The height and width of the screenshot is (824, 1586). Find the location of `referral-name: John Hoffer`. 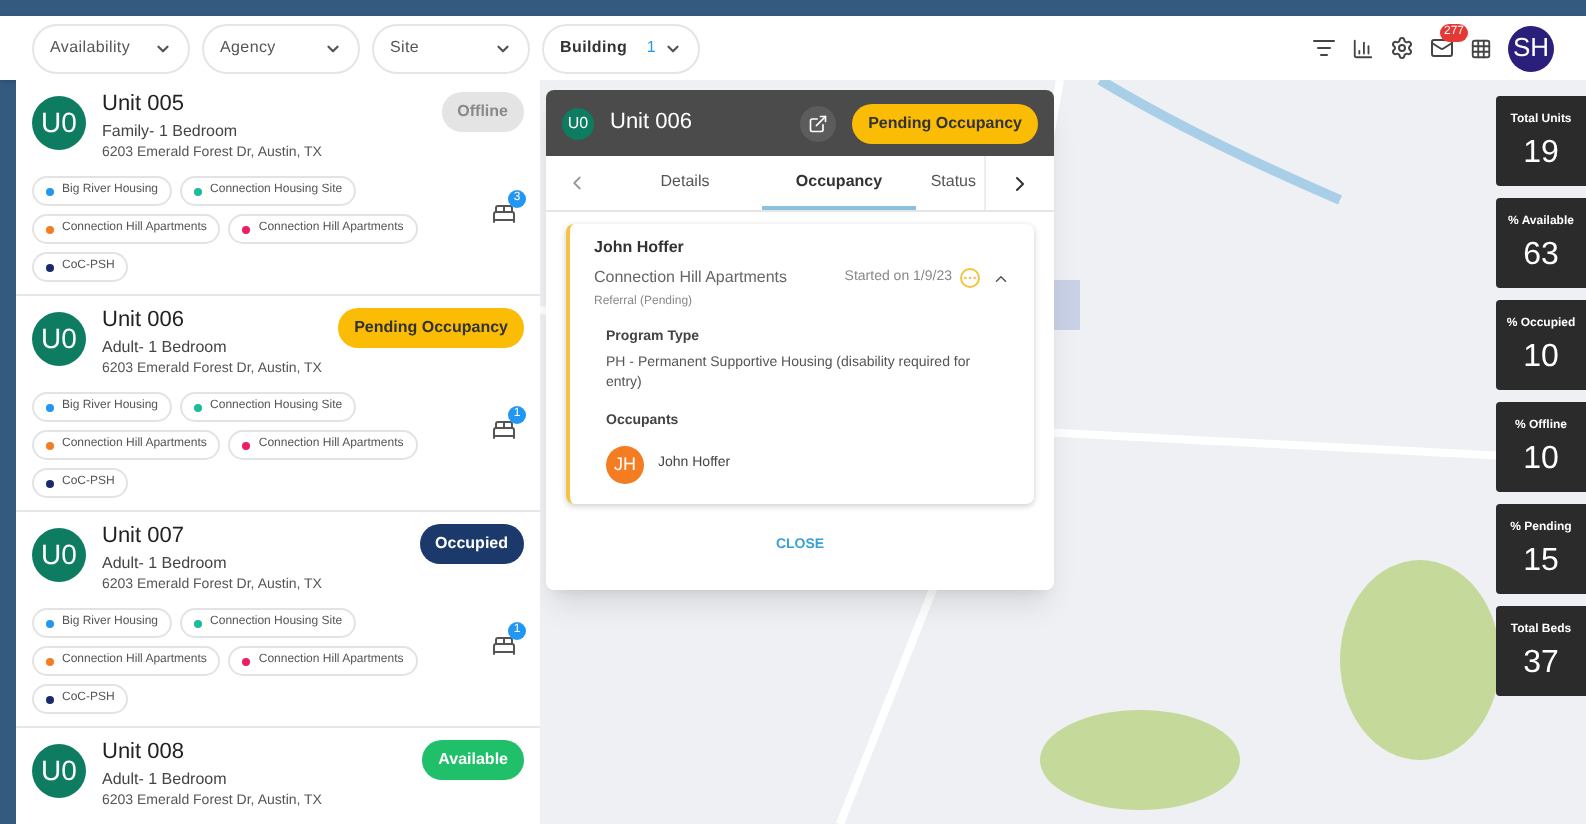

referral-name: John Hoffer is located at coordinates (640, 248).